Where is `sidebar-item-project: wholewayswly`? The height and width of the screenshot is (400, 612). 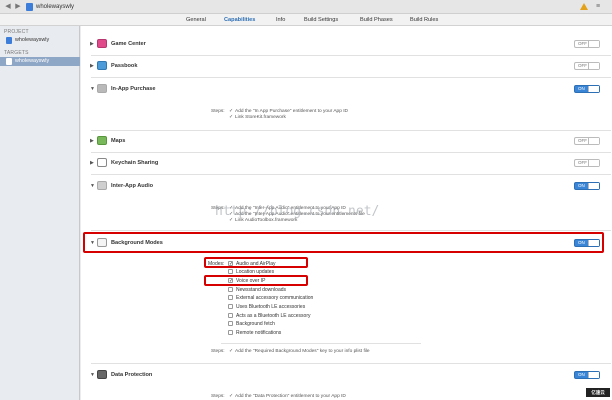 sidebar-item-project: wholewayswly is located at coordinates (40, 40).